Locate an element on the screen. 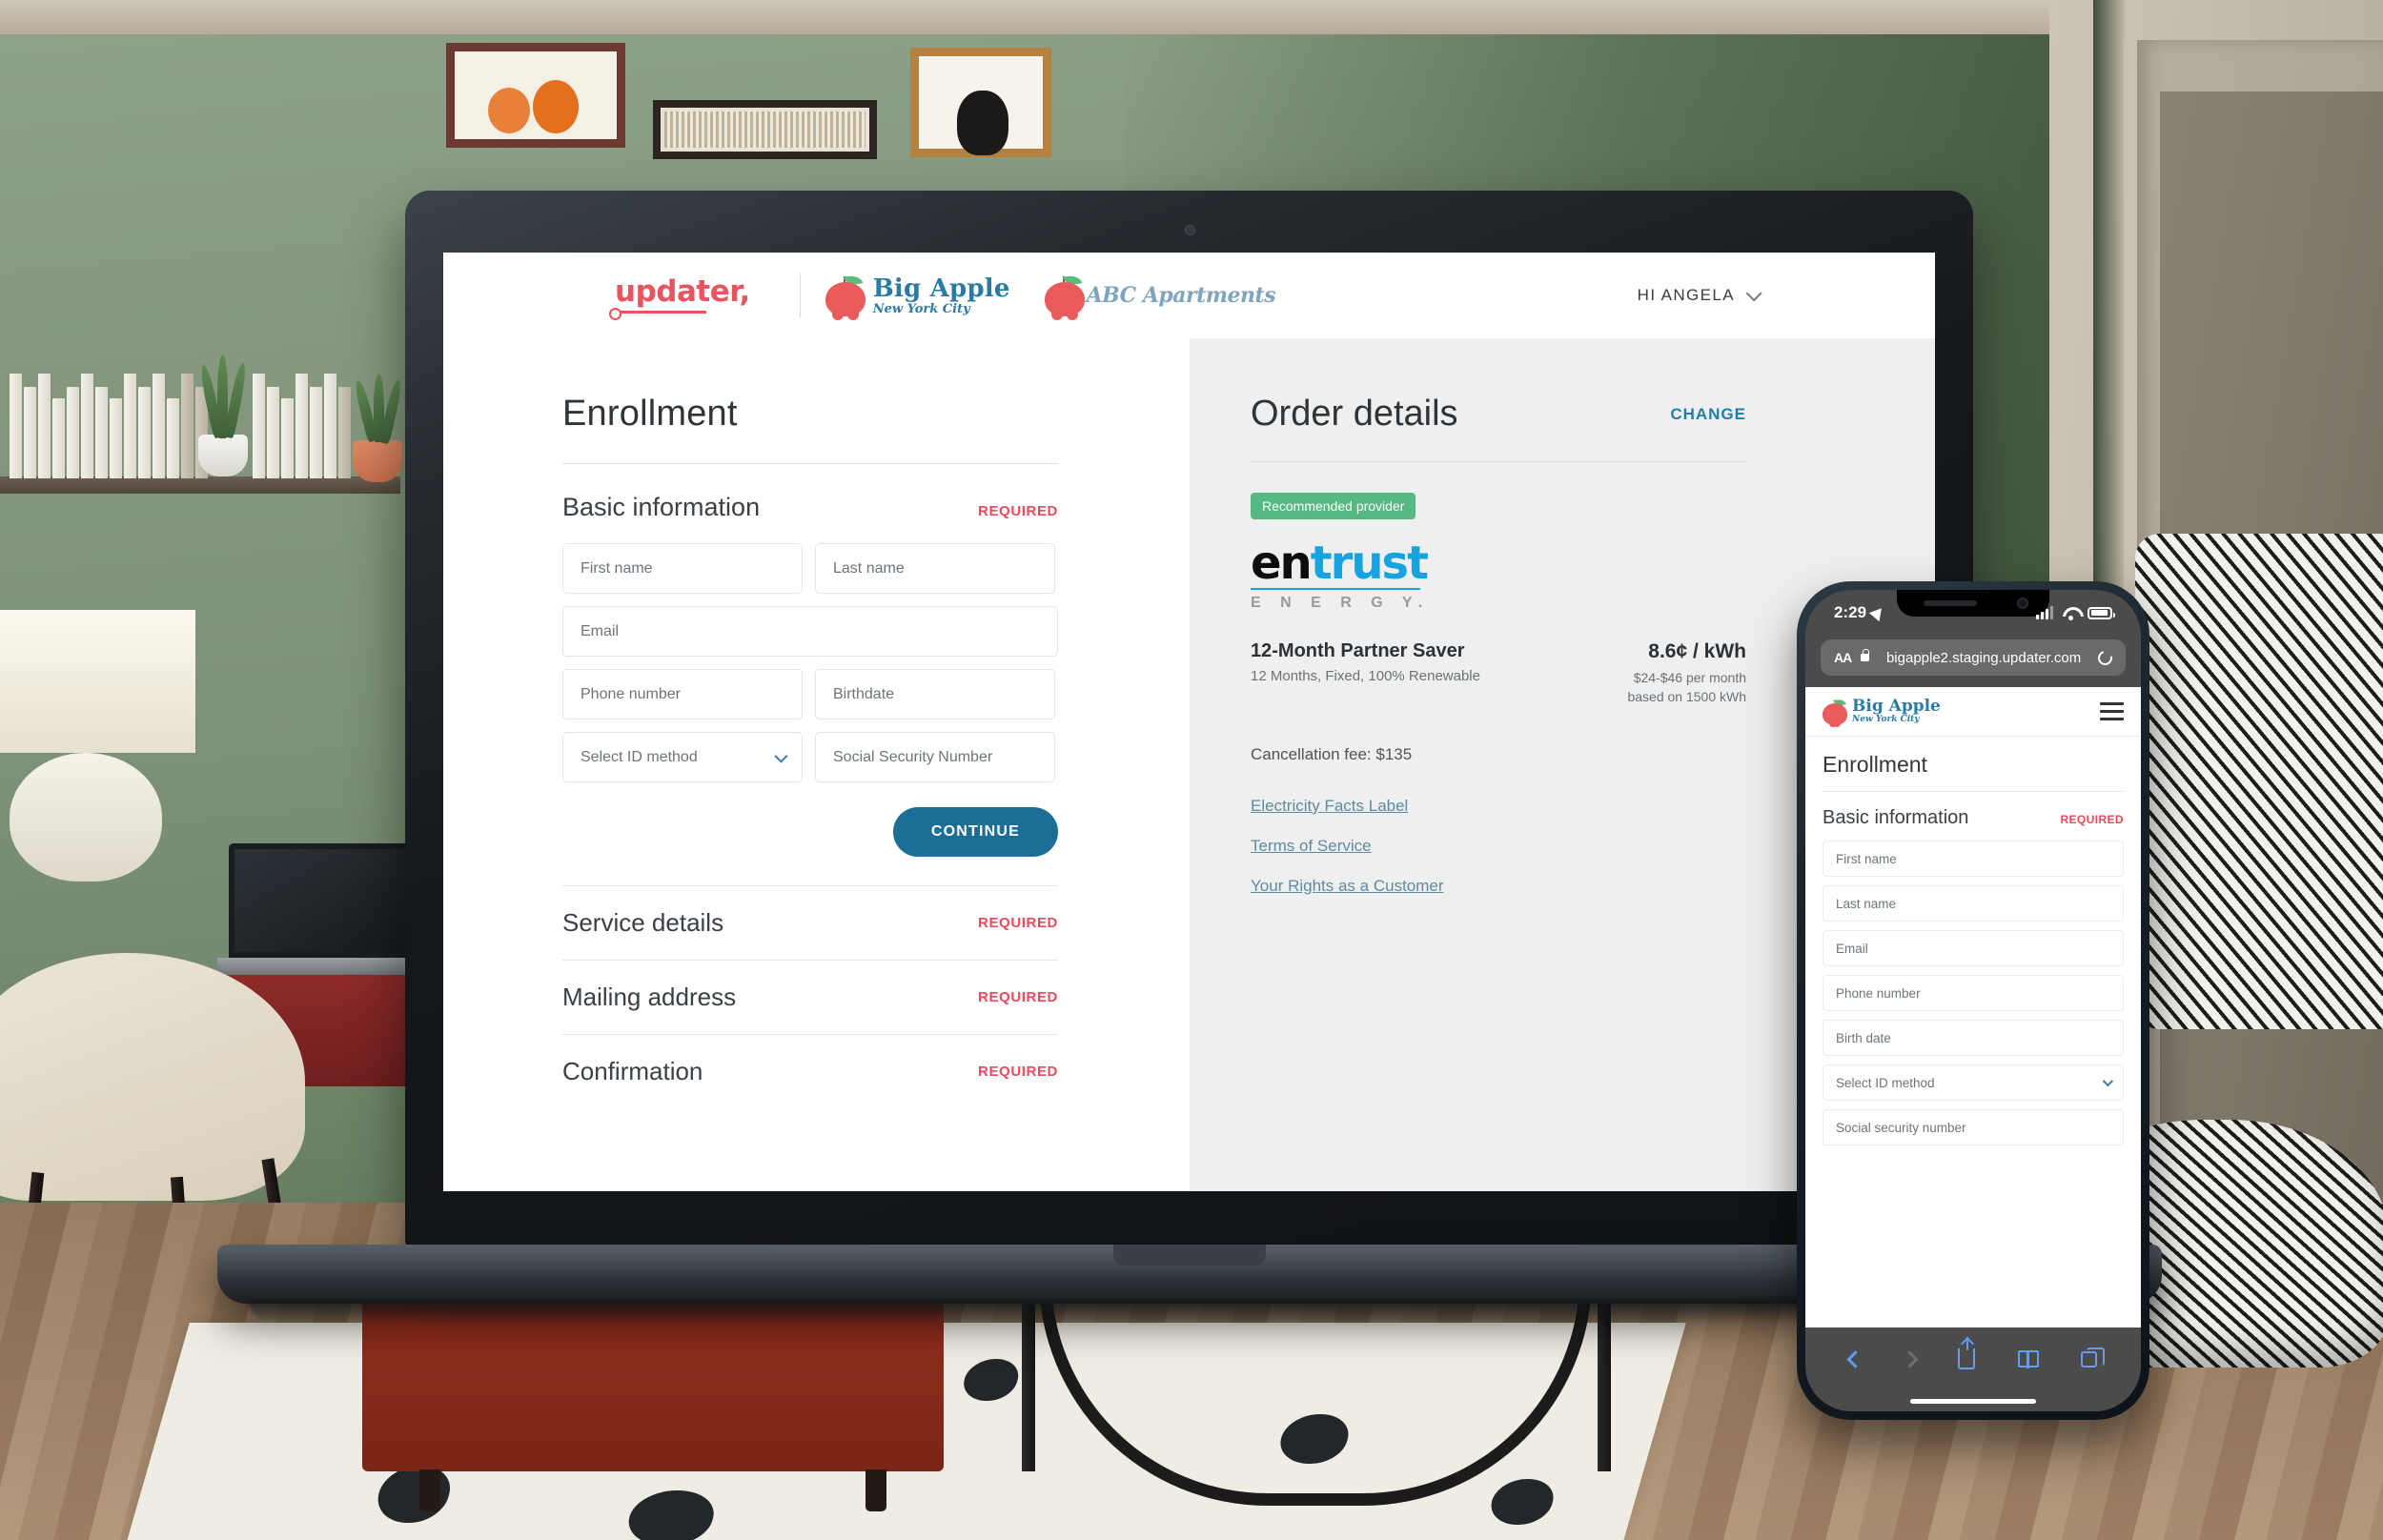  patterned-cushion is located at coordinates (2259, 781).